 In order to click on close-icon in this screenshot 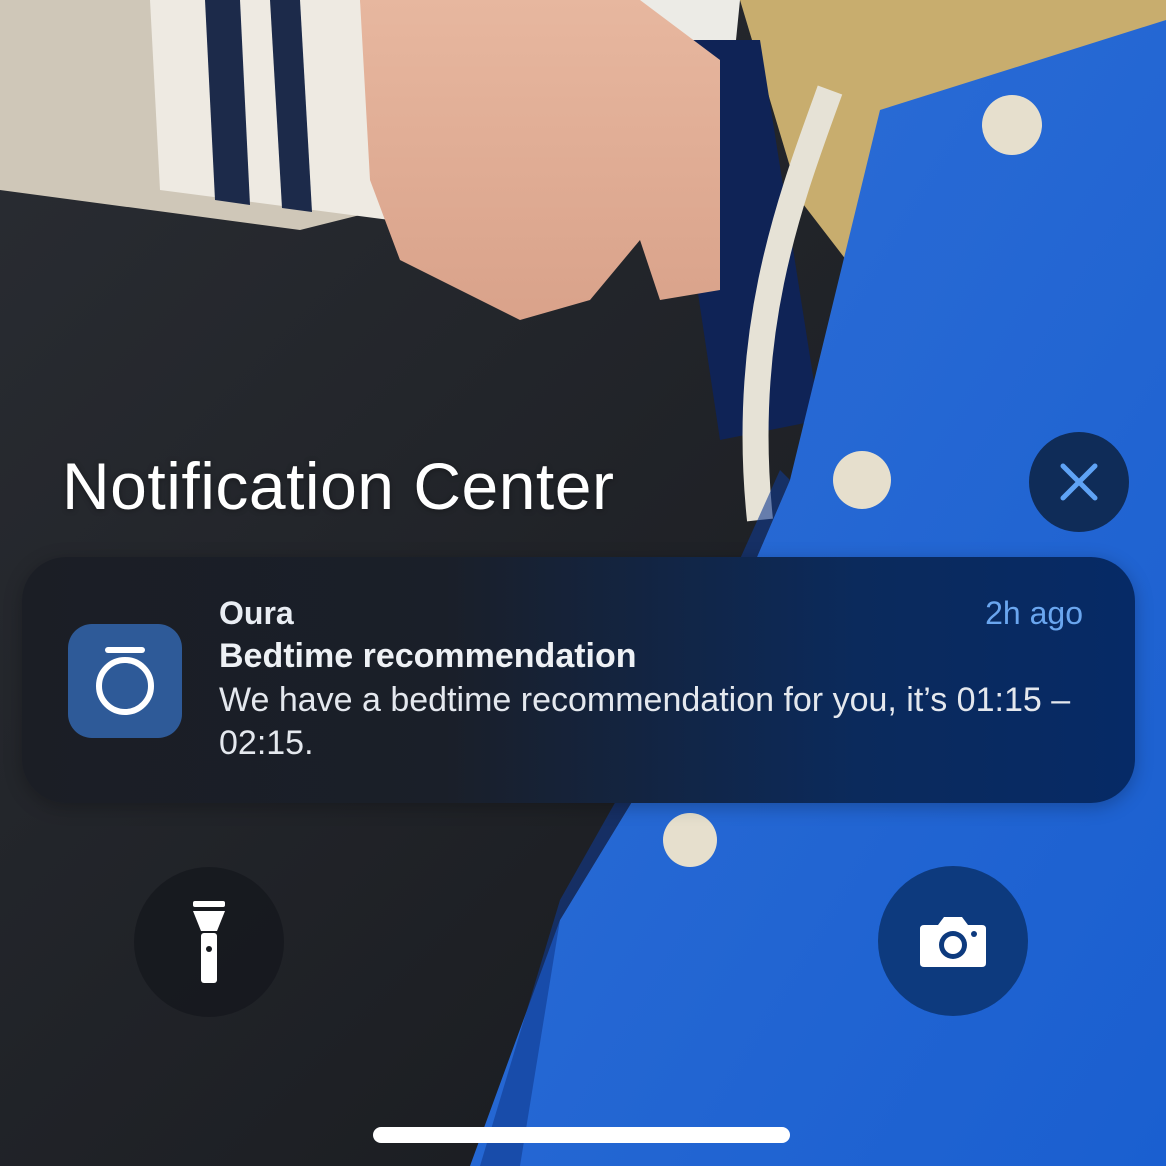, I will do `click(1079, 482)`.